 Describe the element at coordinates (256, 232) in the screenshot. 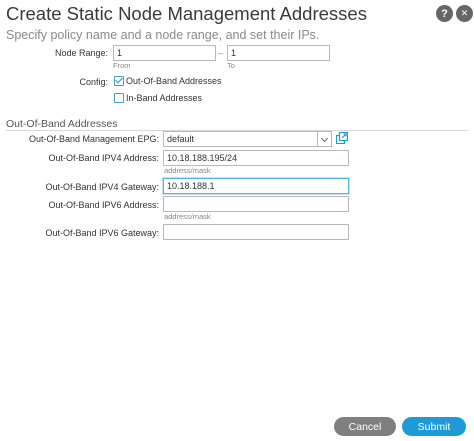

I see `ipv6-gateway-input` at that location.